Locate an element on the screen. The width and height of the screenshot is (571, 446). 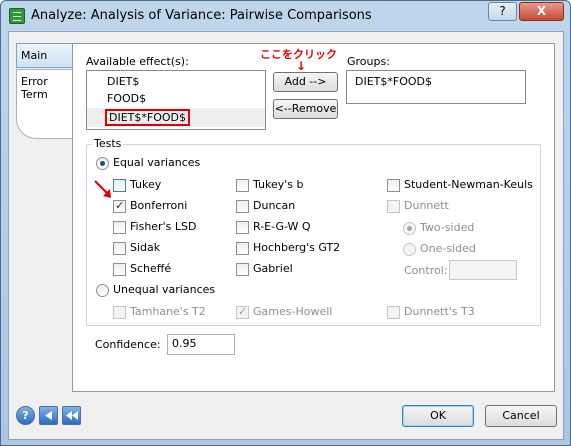
duncan-checkbox is located at coordinates (242, 206).